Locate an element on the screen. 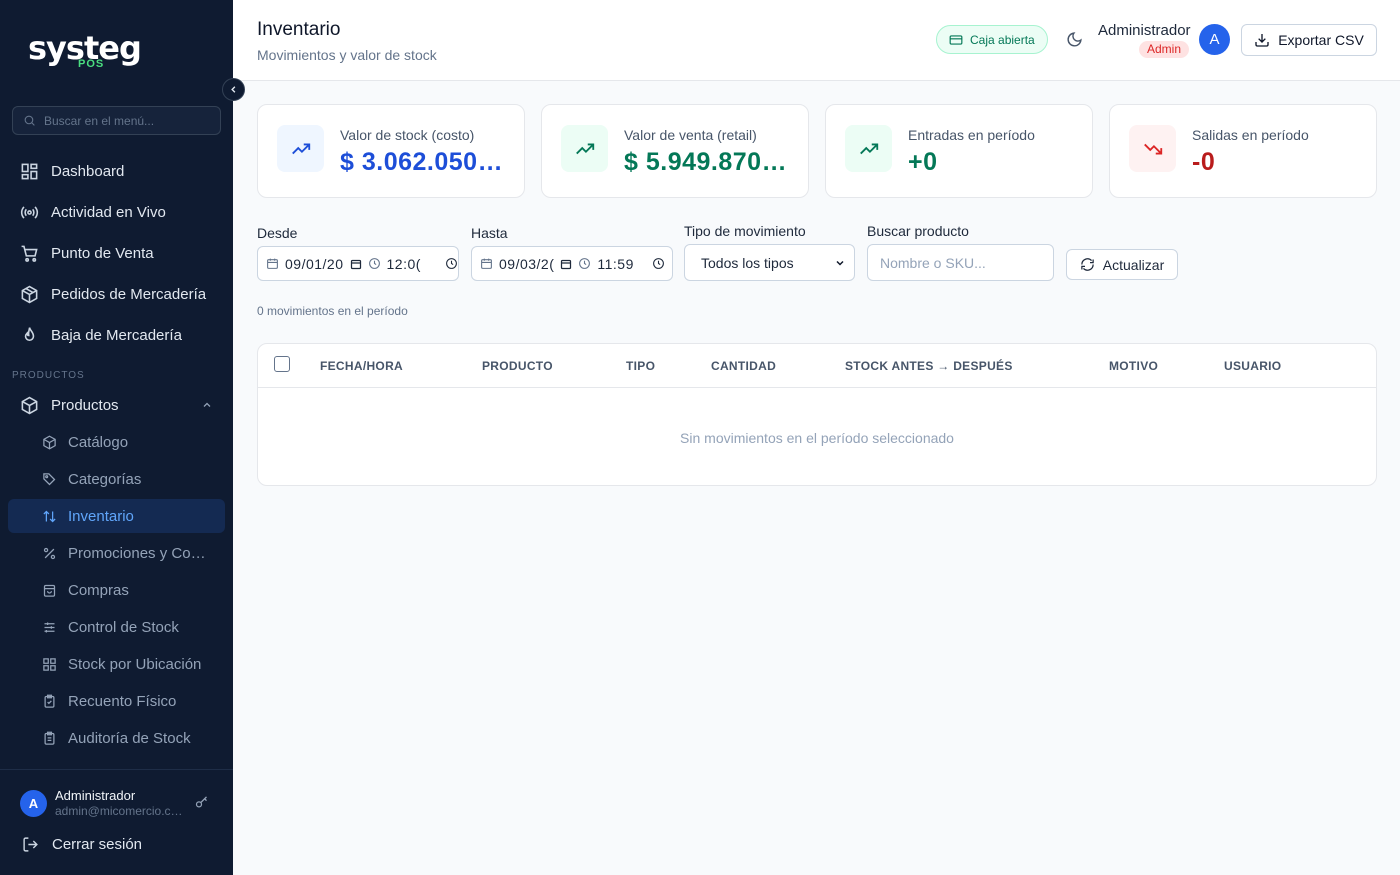 Image resolution: width=1400 pixels, height=875 pixels. nav-label: Baja de Mercadería is located at coordinates (116, 335).